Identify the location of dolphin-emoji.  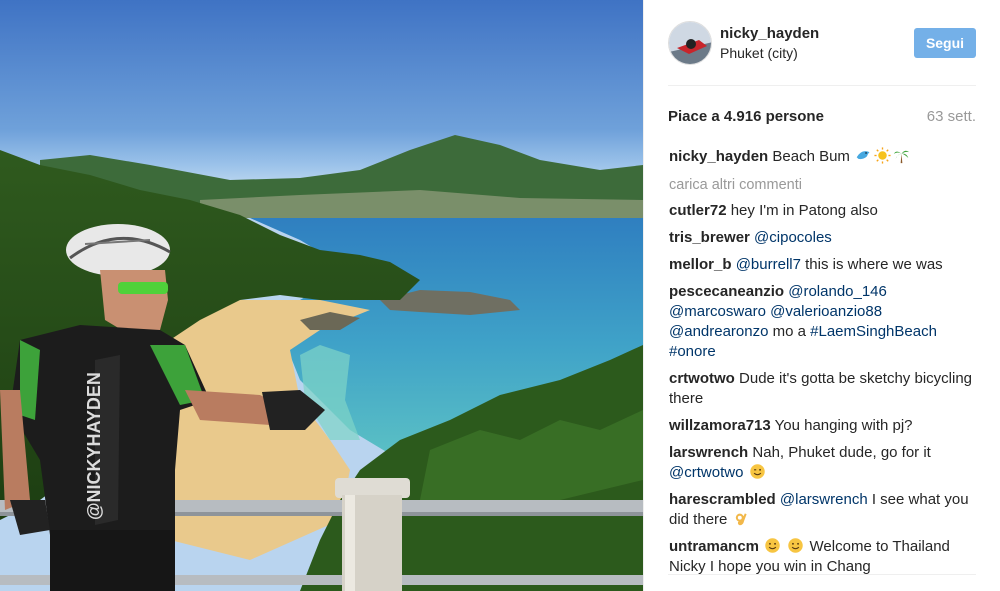
(863, 155).